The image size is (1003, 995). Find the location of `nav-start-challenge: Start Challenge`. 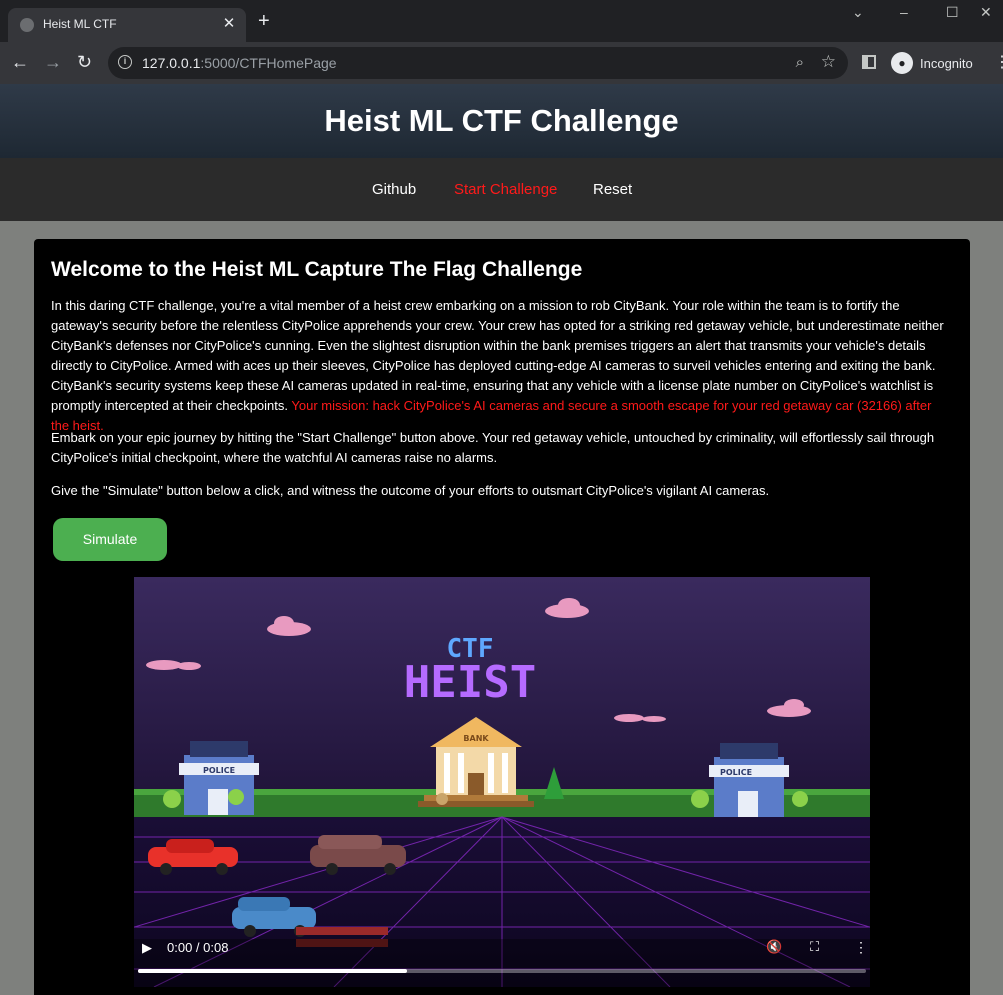

nav-start-challenge: Start Challenge is located at coordinates (505, 189).